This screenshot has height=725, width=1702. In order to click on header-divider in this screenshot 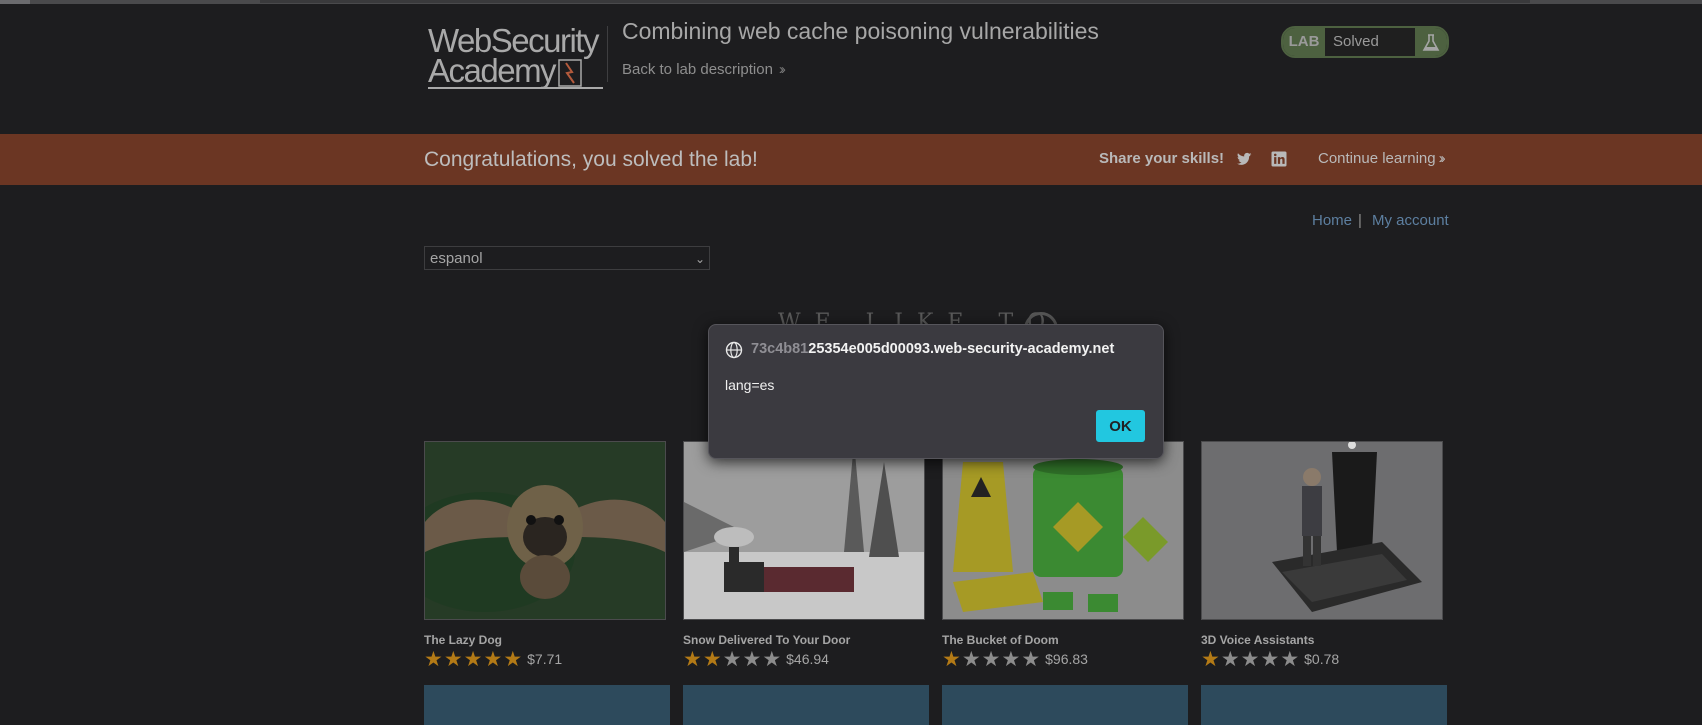, I will do `click(607, 54)`.